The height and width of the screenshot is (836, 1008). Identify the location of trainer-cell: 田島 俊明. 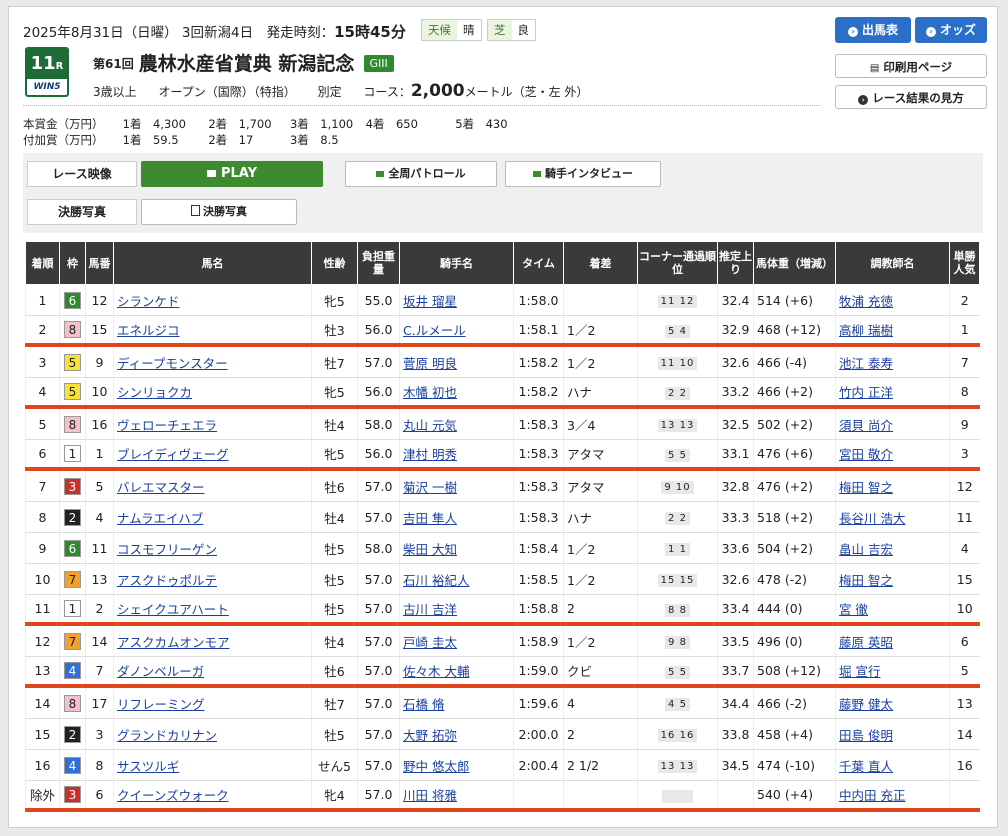
(892, 734).